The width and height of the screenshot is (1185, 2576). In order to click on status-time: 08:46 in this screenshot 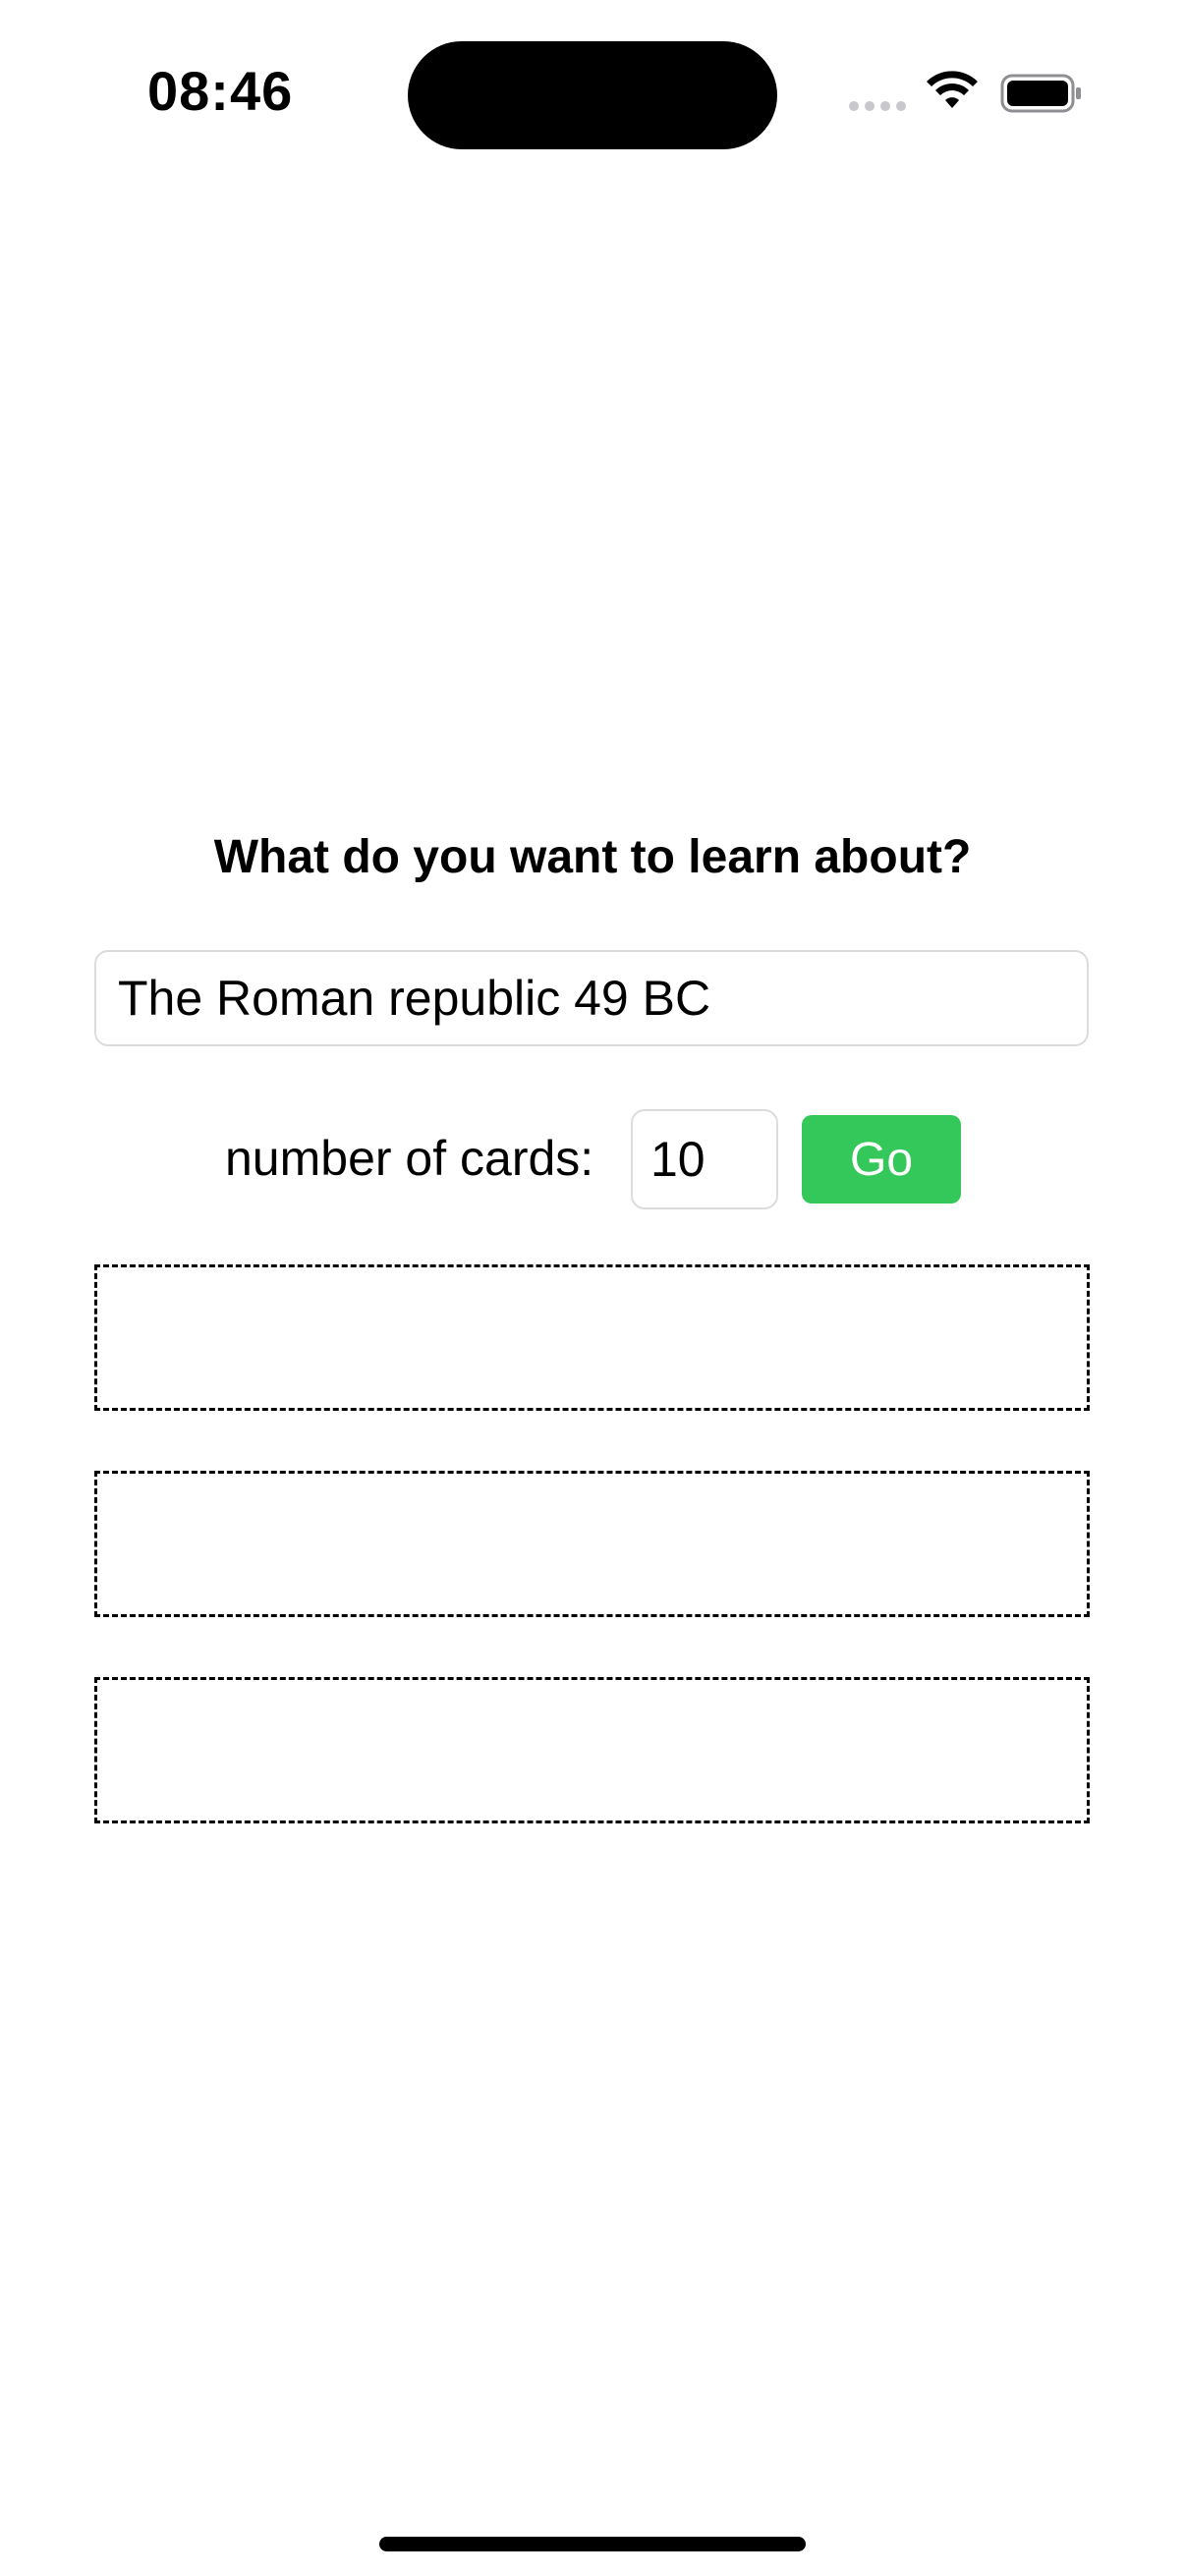, I will do `click(221, 91)`.